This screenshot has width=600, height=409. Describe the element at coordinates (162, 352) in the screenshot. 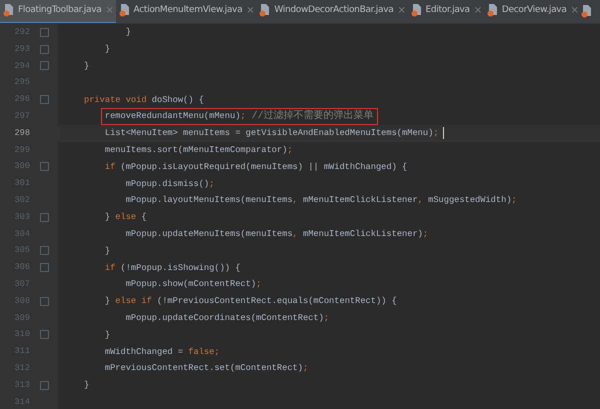

I see `code-line: mWidthChanged = false;` at that location.